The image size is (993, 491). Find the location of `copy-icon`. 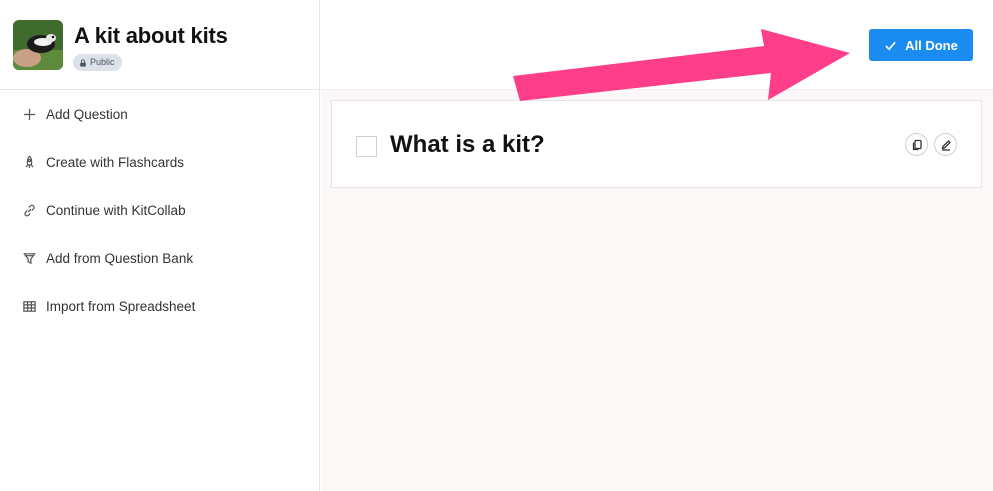

copy-icon is located at coordinates (917, 144).